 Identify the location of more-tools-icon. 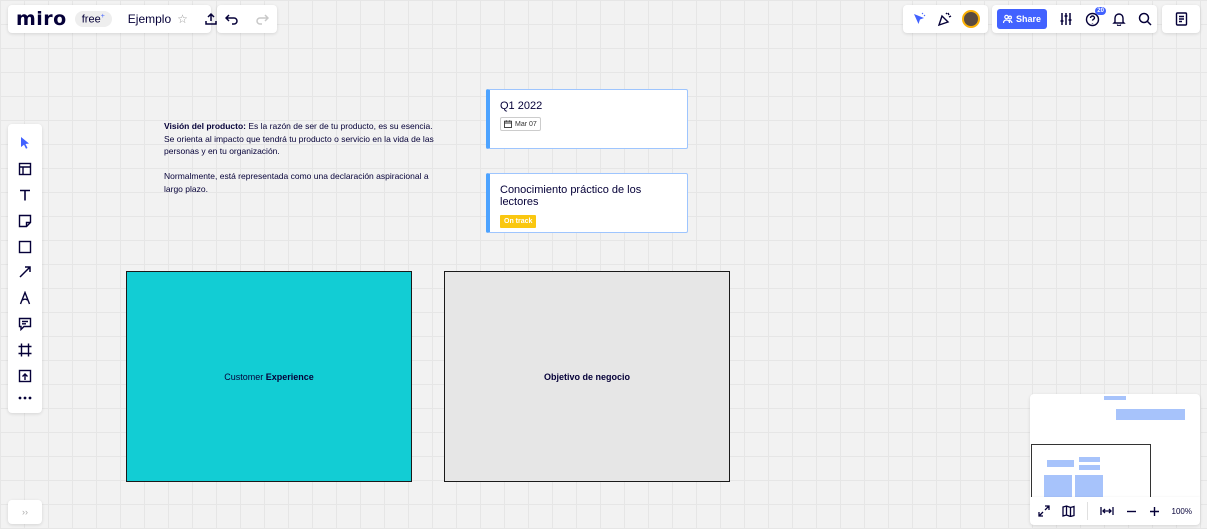
(25, 398).